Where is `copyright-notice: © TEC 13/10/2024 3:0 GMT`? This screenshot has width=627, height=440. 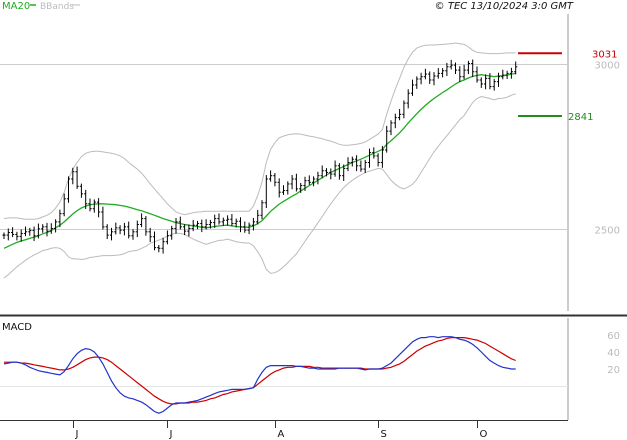 copyright-notice: © TEC 13/10/2024 3:0 GMT is located at coordinates (504, 6).